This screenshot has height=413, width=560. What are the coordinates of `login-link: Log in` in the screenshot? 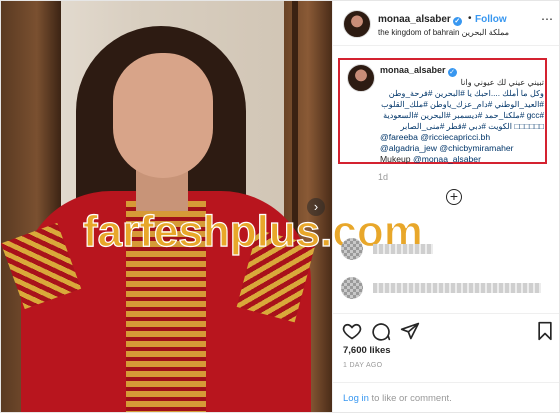 It's located at (356, 398).